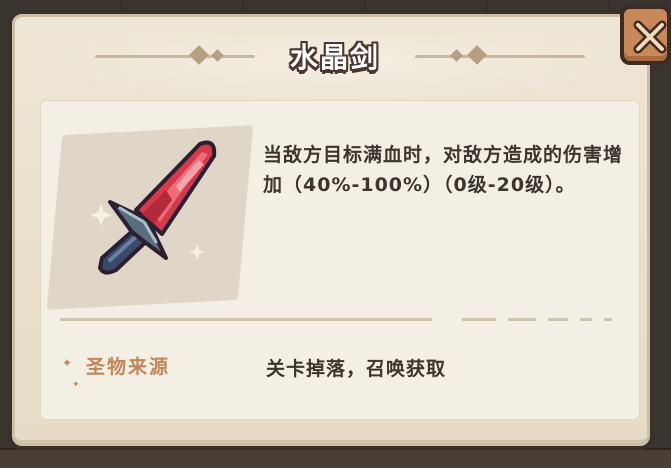  What do you see at coordinates (443, 170) in the screenshot?
I see `item-description: 当敌方目标满血时，对敌方造成的伤害增加（40%-100%）（0级-20级）。` at bounding box center [443, 170].